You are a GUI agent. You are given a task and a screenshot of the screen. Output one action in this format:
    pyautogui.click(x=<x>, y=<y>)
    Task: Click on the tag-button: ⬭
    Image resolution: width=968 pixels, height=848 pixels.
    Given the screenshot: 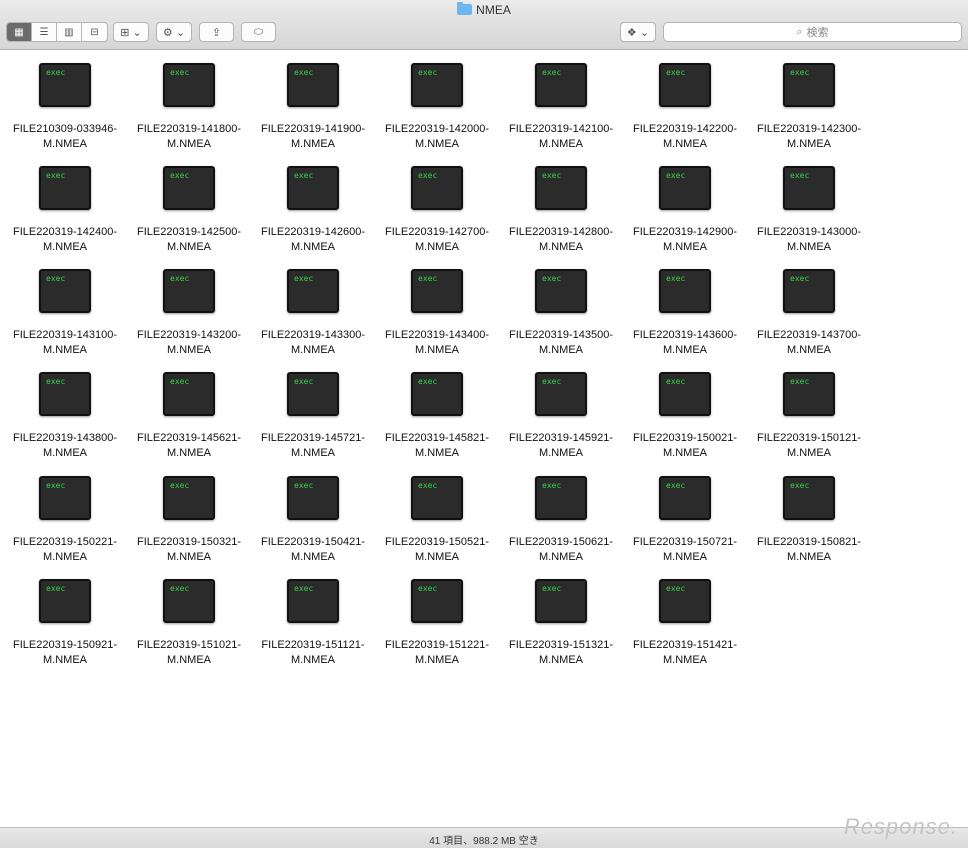 What is the action you would take?
    pyautogui.click(x=258, y=32)
    